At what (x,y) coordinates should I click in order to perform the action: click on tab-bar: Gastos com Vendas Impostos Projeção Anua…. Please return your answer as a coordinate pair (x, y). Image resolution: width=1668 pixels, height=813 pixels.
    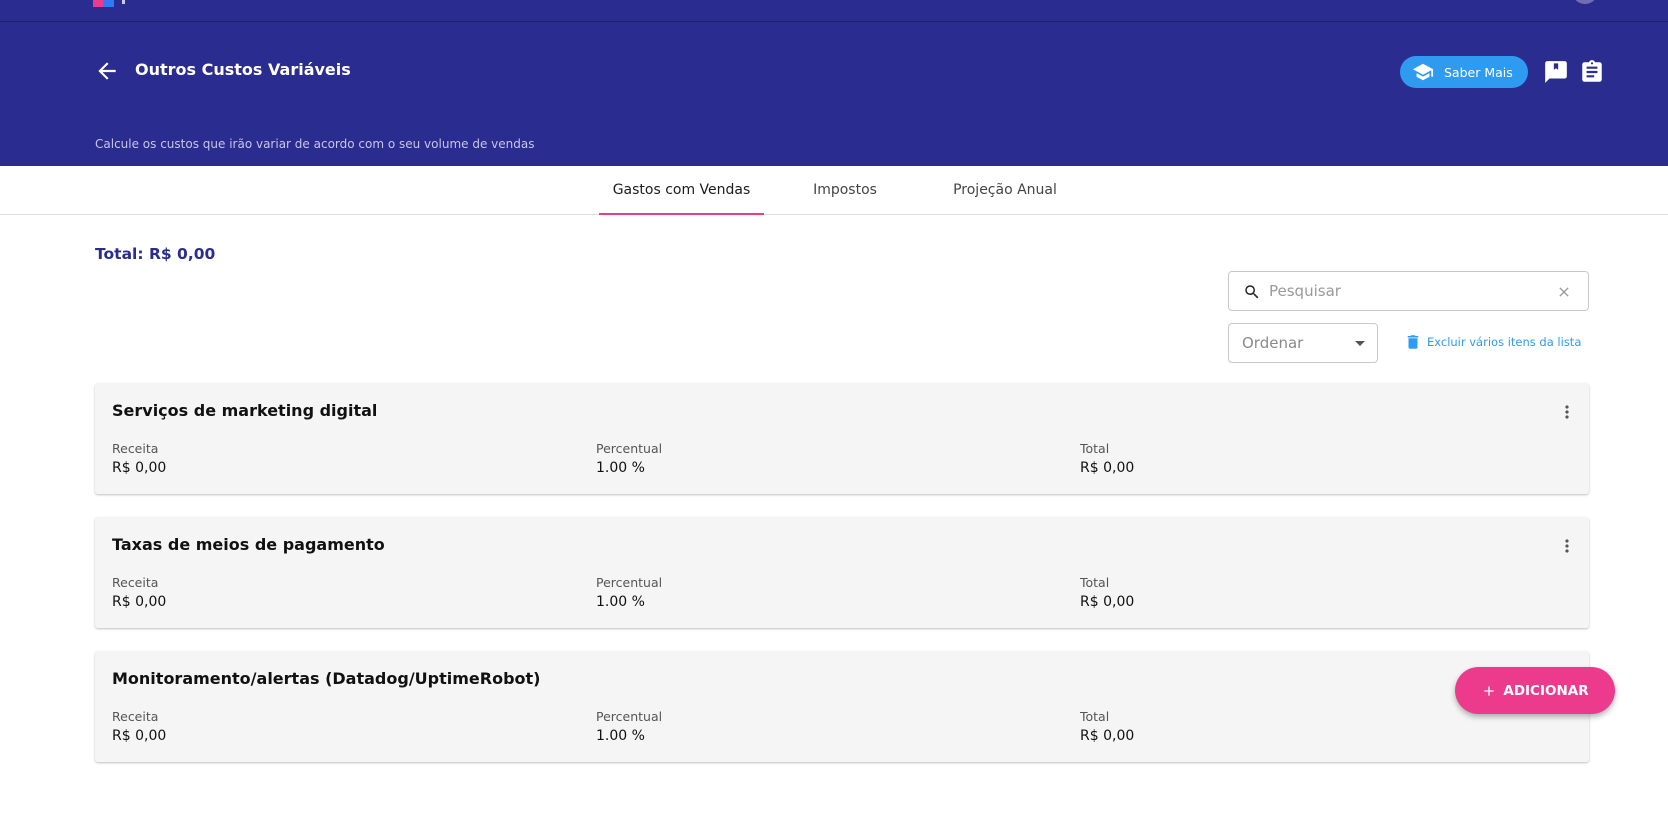
    Looking at the image, I should click on (834, 190).